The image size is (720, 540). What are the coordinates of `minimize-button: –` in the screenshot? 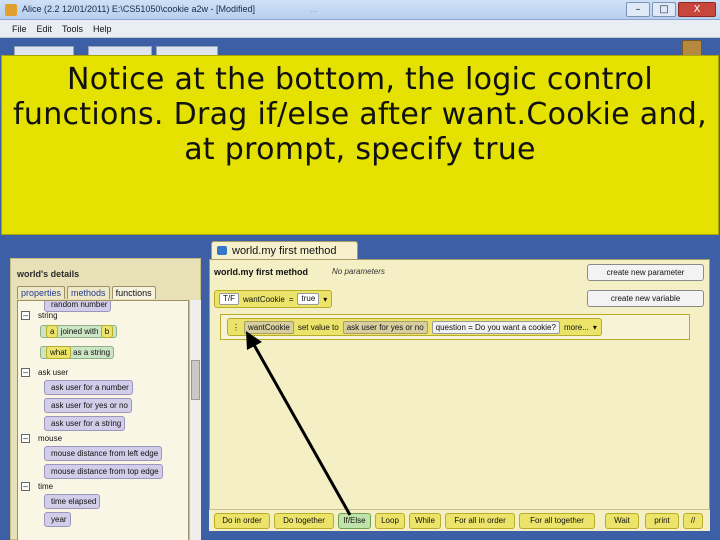 It's located at (638, 9).